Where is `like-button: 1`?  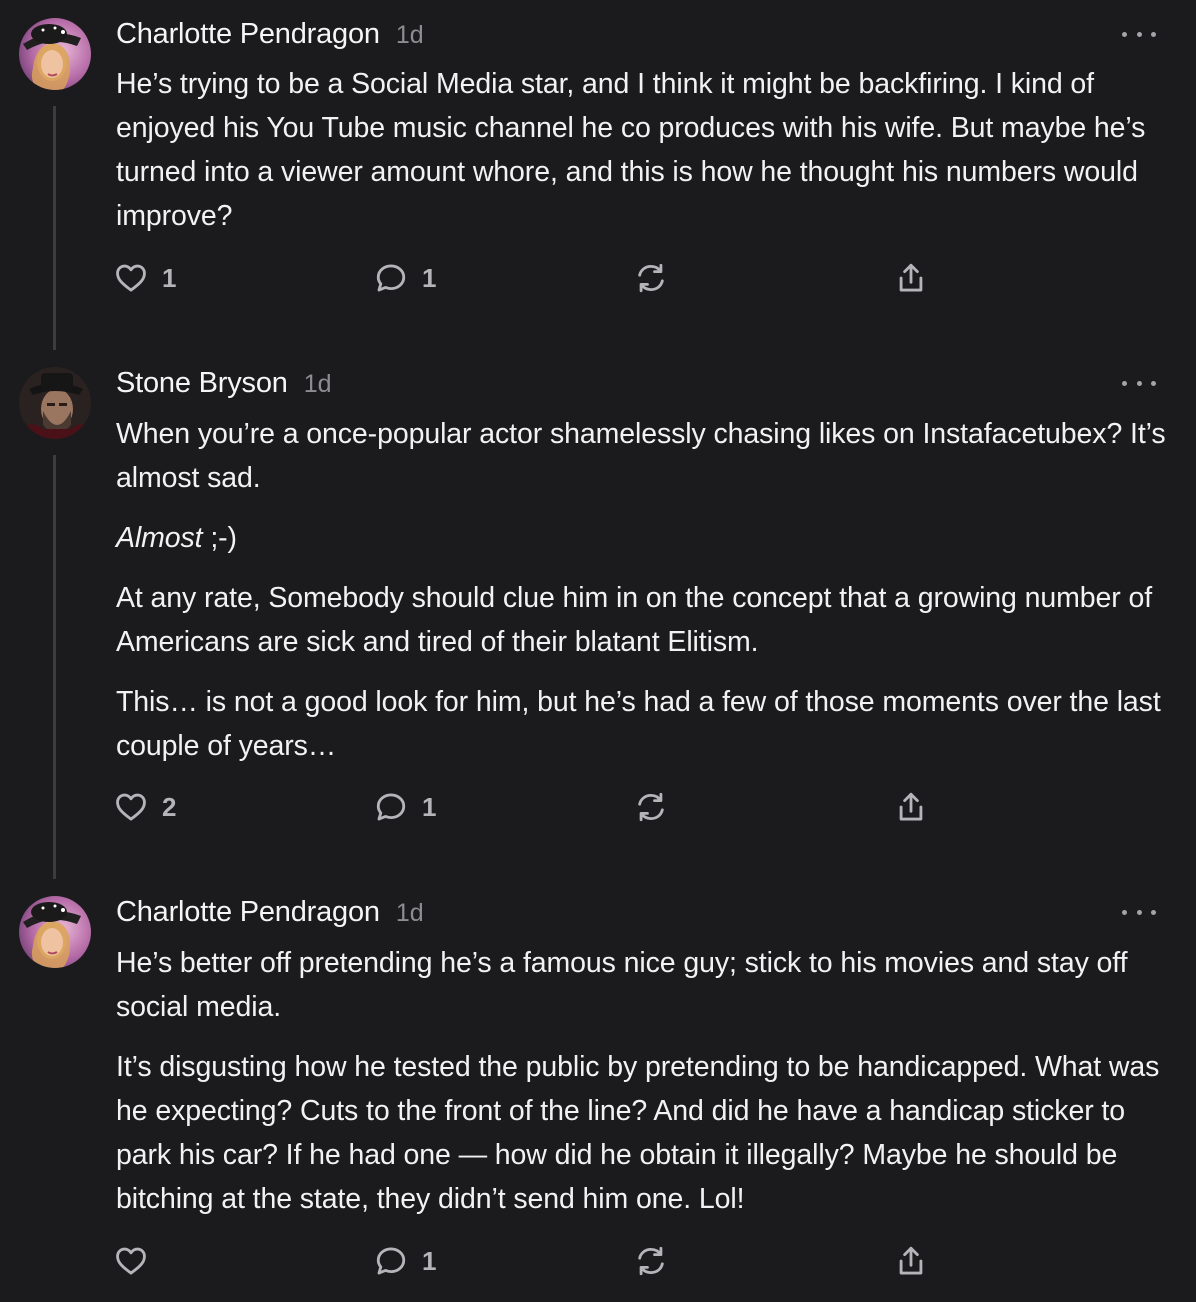 like-button: 1 is located at coordinates (145, 278).